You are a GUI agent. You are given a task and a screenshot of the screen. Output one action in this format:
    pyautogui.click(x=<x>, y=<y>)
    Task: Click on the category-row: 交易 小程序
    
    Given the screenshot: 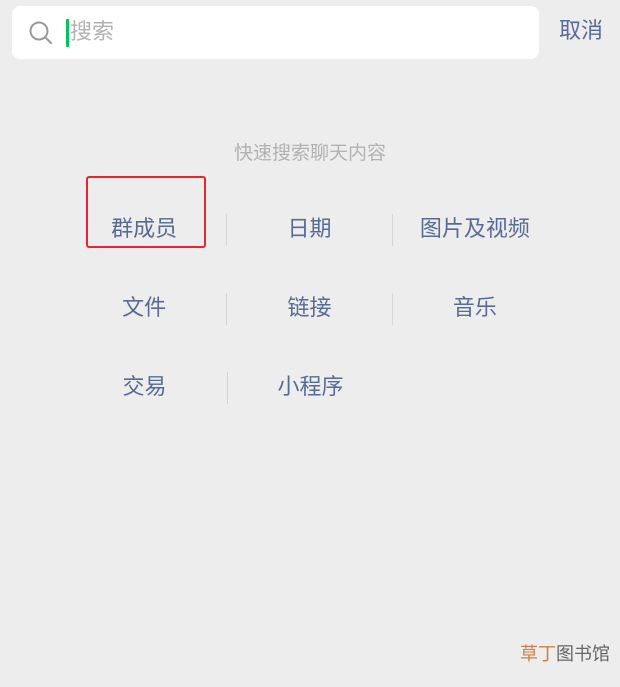 What is the action you would take?
    pyautogui.click(x=309, y=387)
    